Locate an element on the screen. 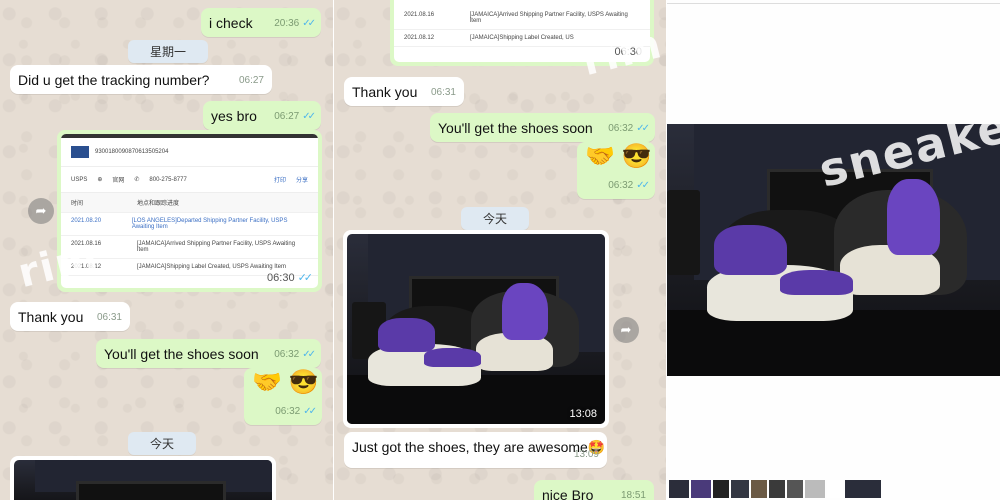 The width and height of the screenshot is (1000, 500). usps-logo-icon is located at coordinates (80, 152).